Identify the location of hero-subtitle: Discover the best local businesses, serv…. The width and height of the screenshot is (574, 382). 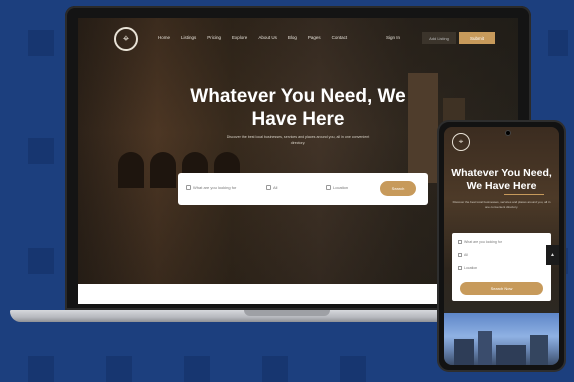
(298, 140).